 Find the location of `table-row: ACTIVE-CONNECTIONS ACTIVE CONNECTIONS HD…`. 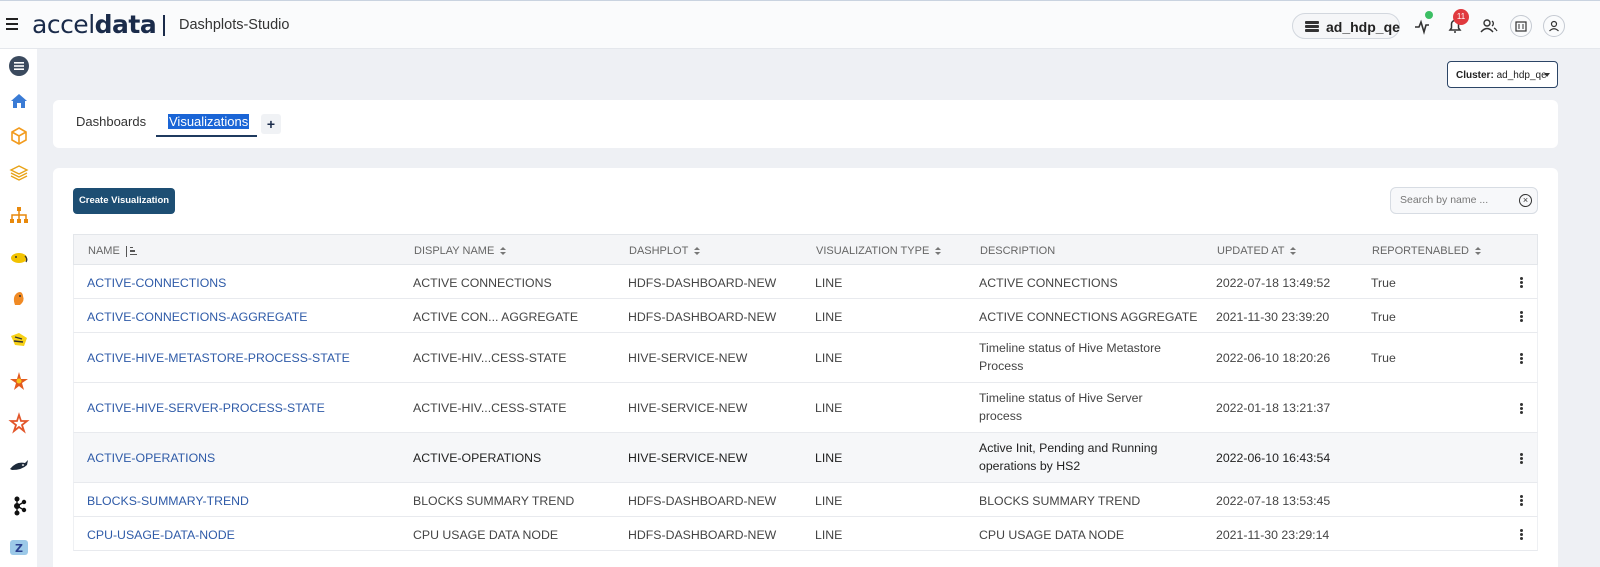

table-row: ACTIVE-CONNECTIONS ACTIVE CONNECTIONS HD… is located at coordinates (805, 282).